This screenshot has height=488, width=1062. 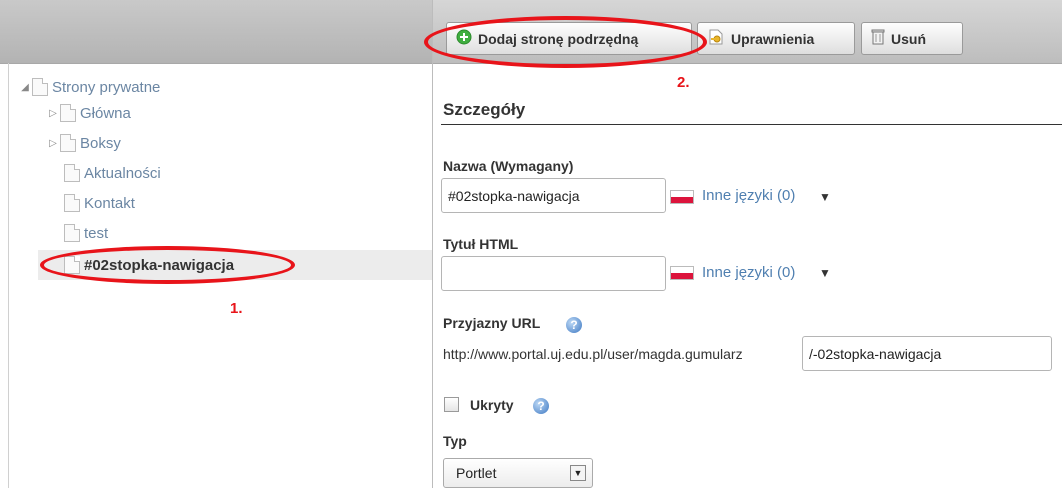 What do you see at coordinates (751, 124) in the screenshot?
I see `section-divider` at bounding box center [751, 124].